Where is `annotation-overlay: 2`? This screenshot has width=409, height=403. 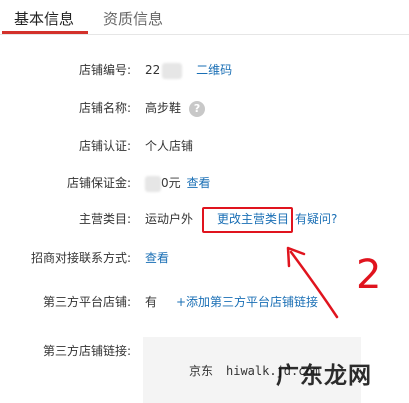 annotation-overlay: 2 is located at coordinates (333, 282).